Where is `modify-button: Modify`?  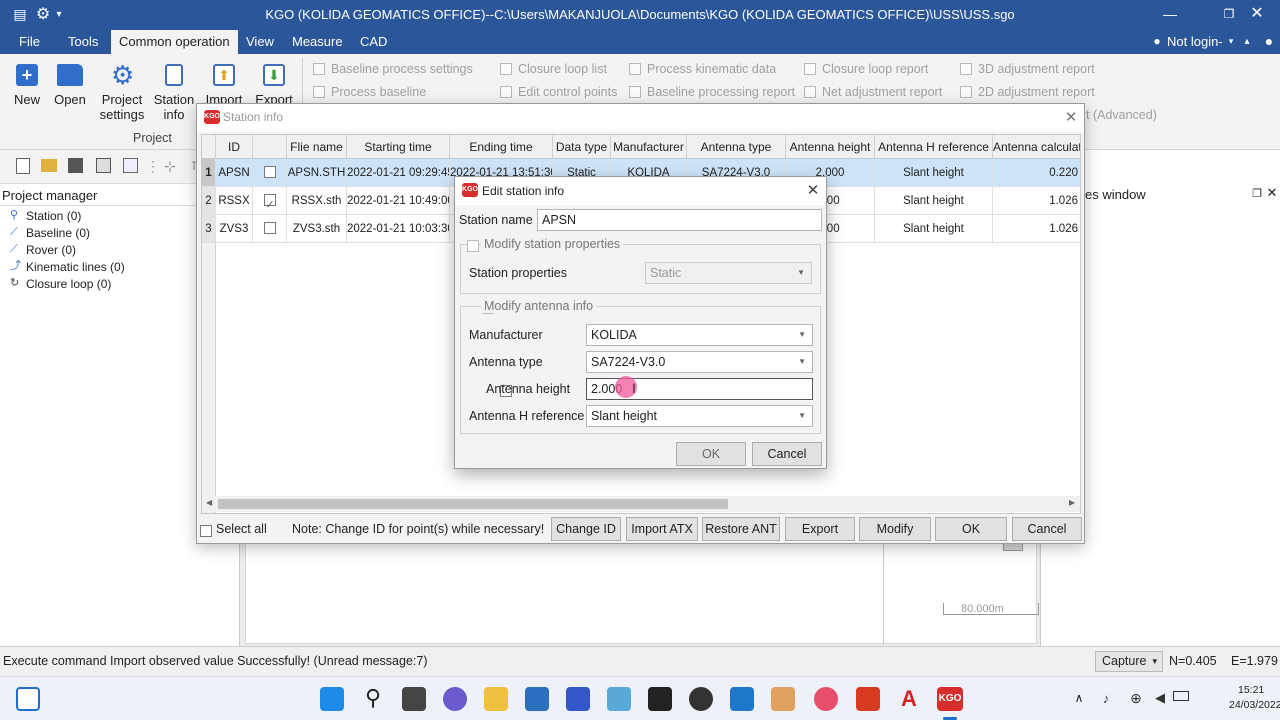 modify-button: Modify is located at coordinates (895, 529).